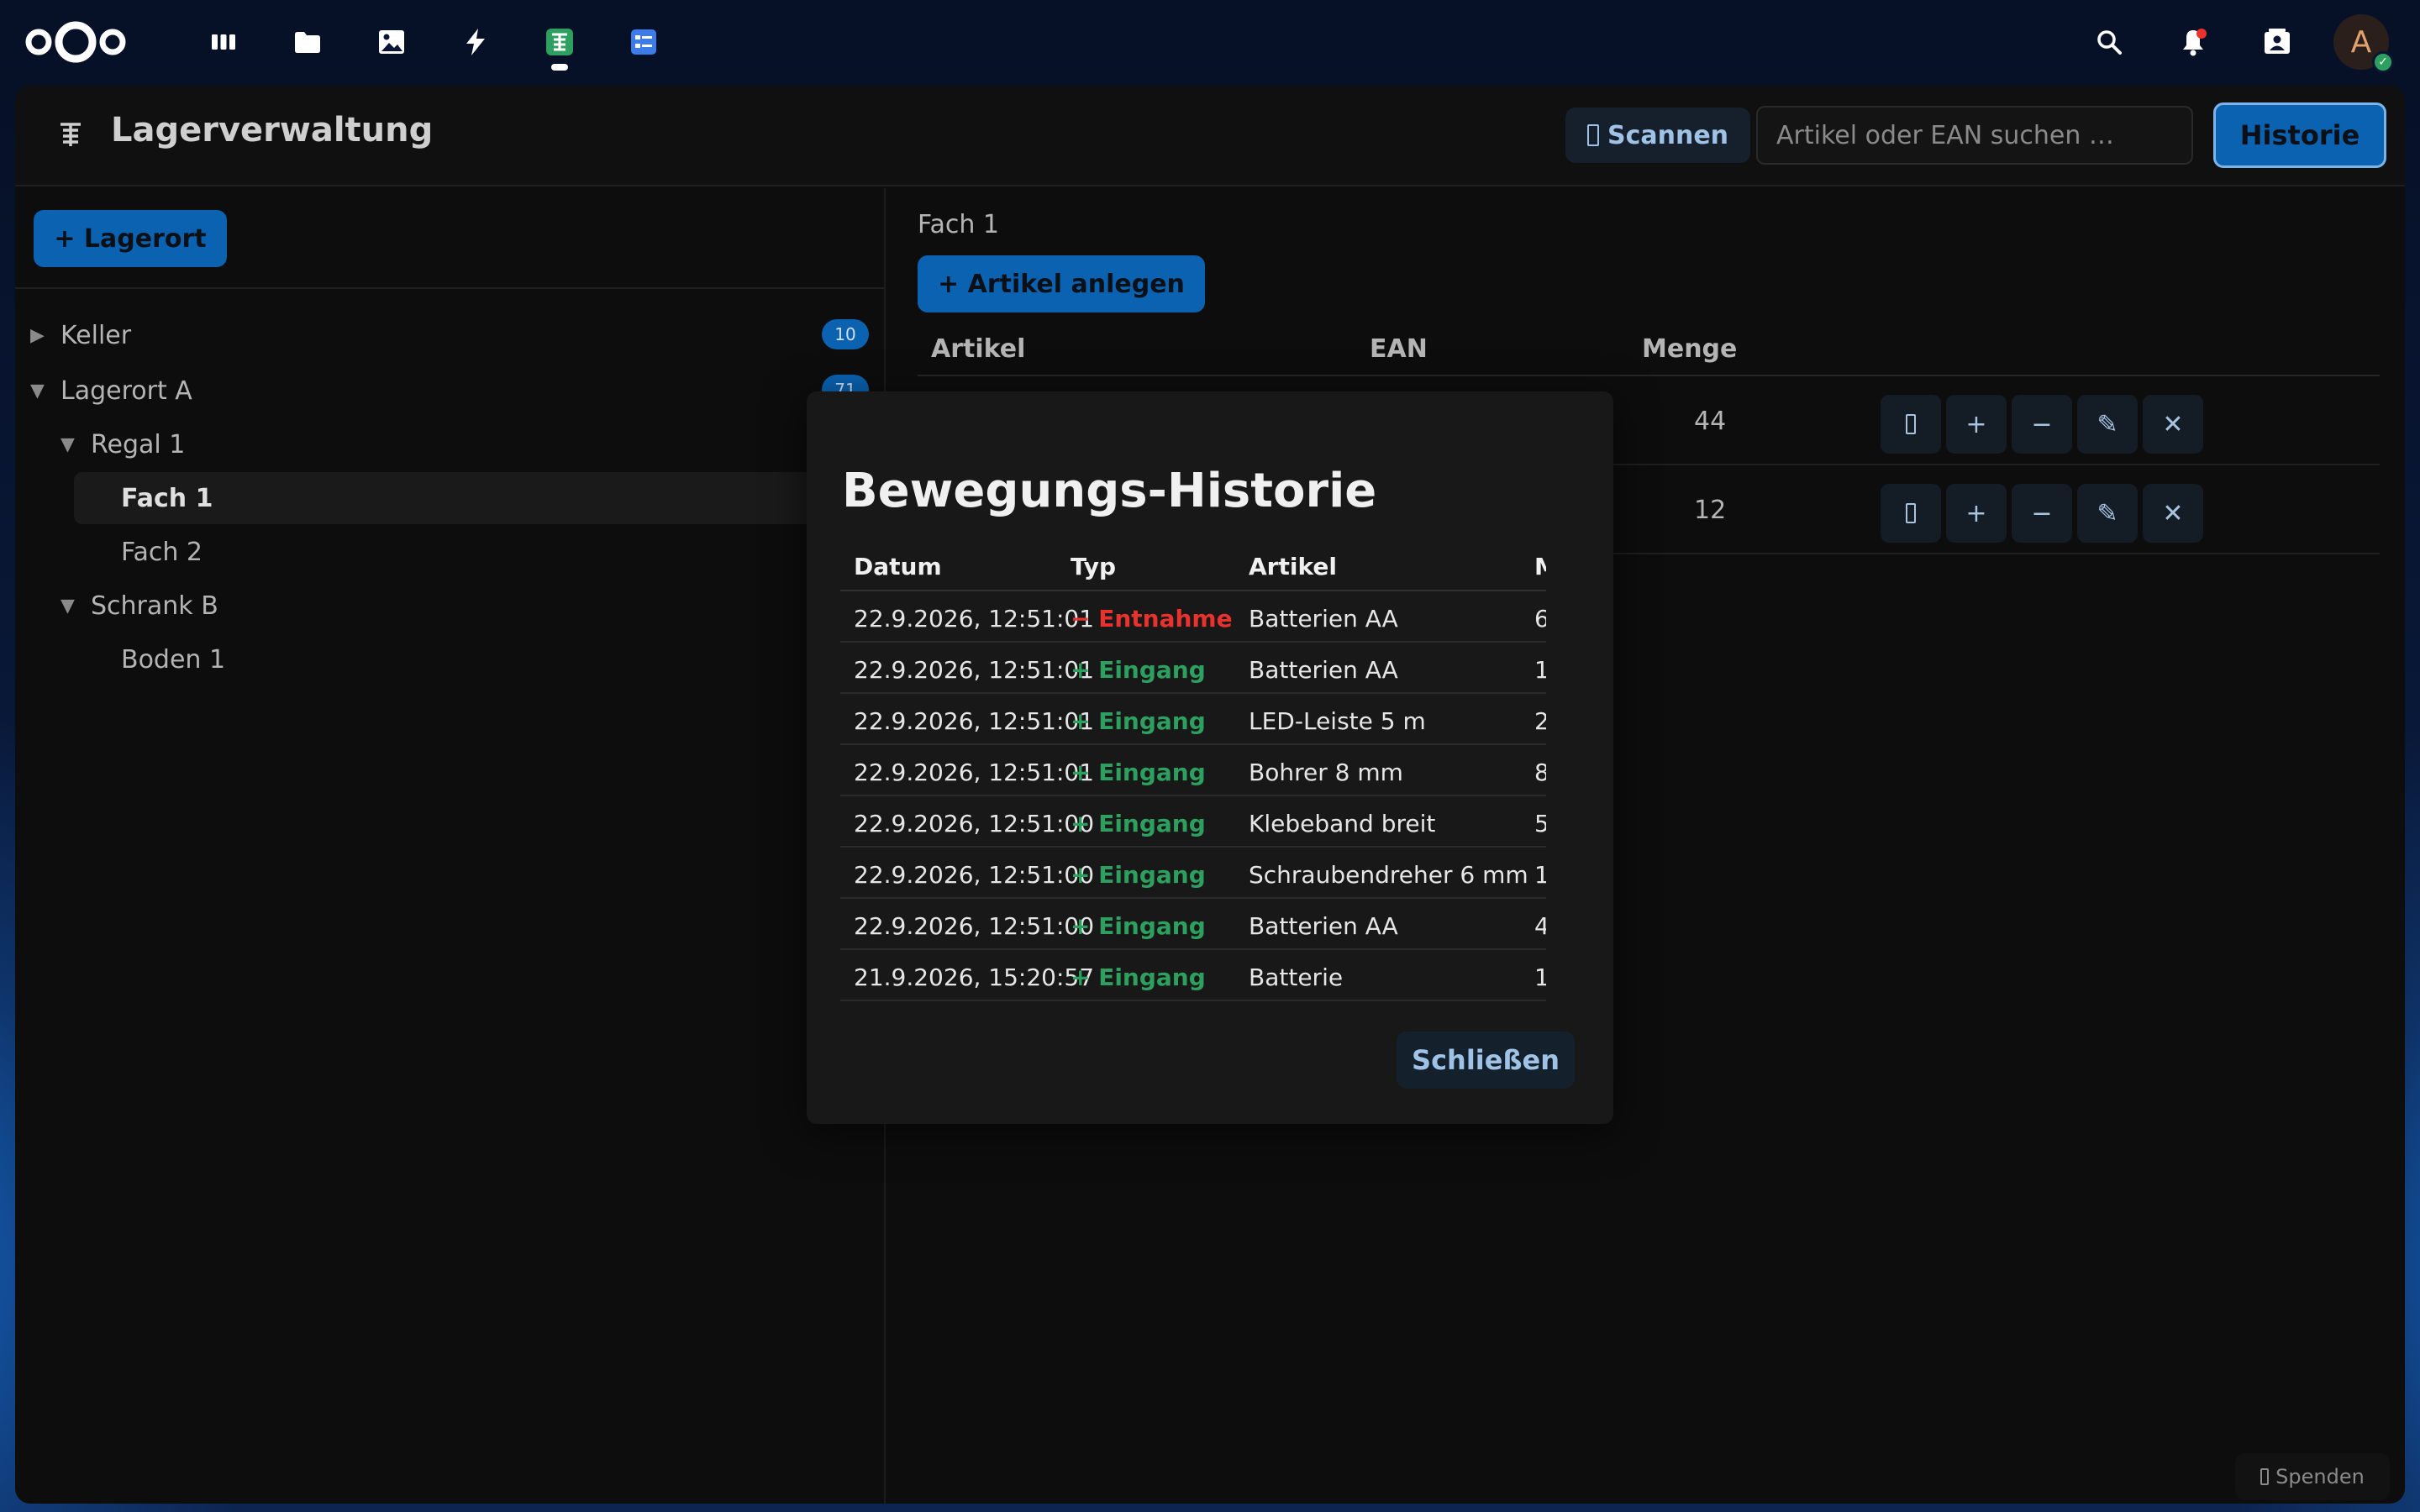 The image size is (2420, 1512). What do you see at coordinates (1540, 823) in the screenshot?
I see `history-quantity: 5` at bounding box center [1540, 823].